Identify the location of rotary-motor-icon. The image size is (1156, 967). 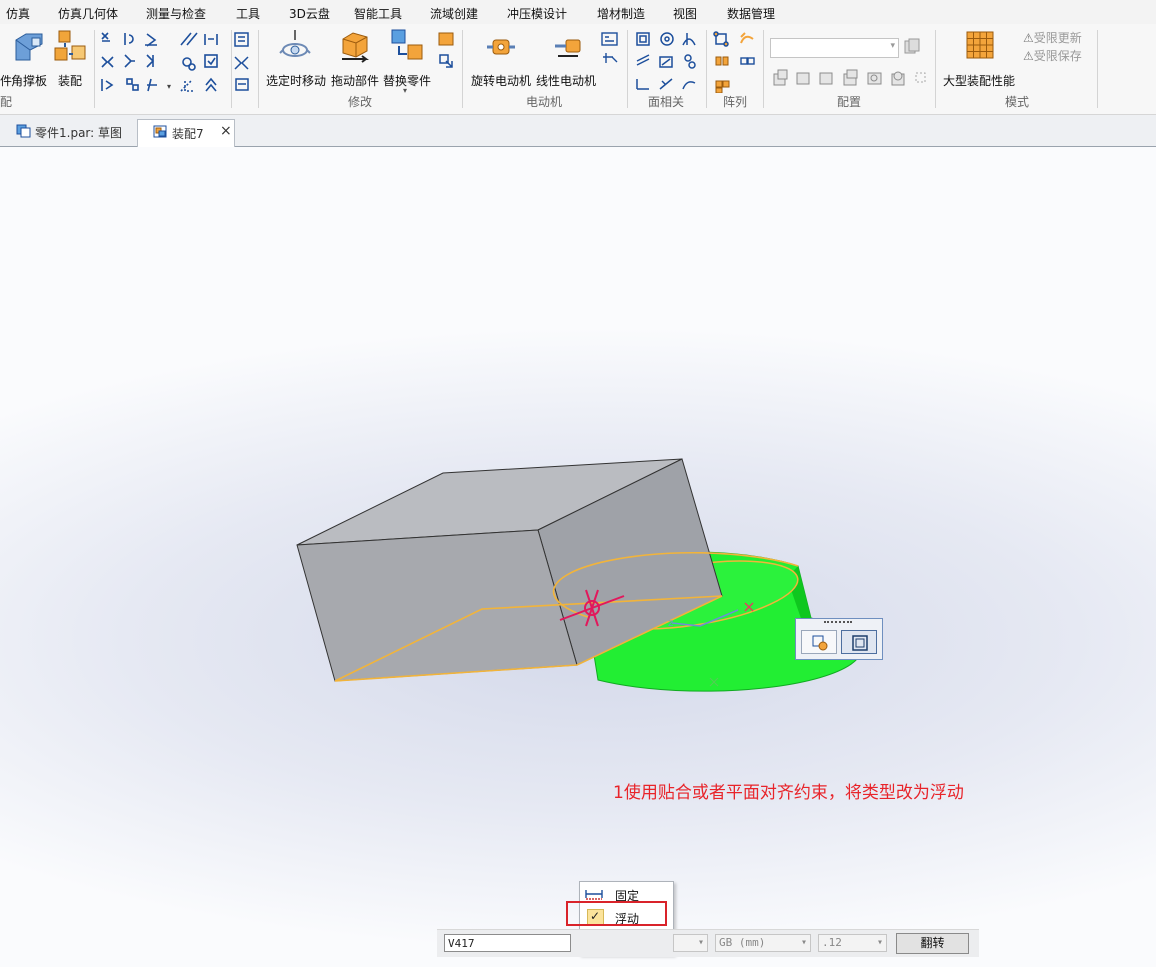
(501, 48).